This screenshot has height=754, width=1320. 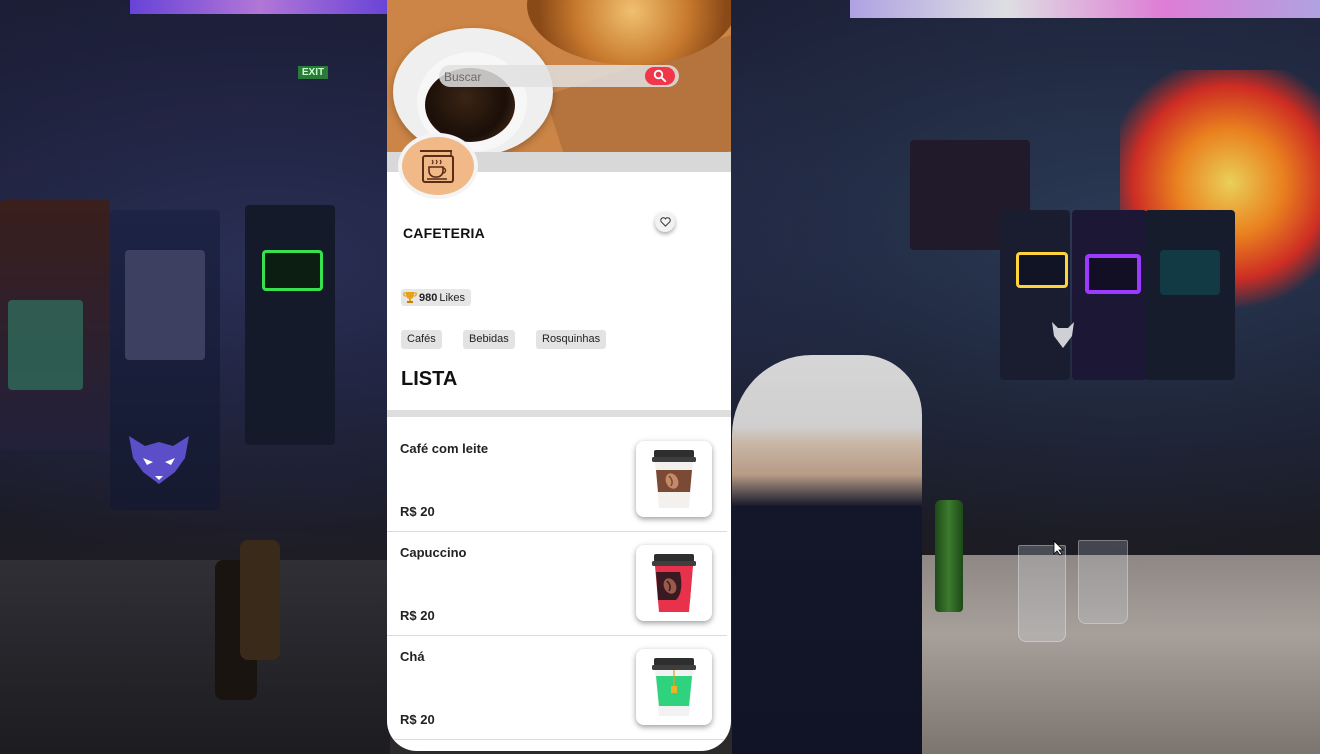 What do you see at coordinates (428, 297) in the screenshot?
I see `likes-count: 980` at bounding box center [428, 297].